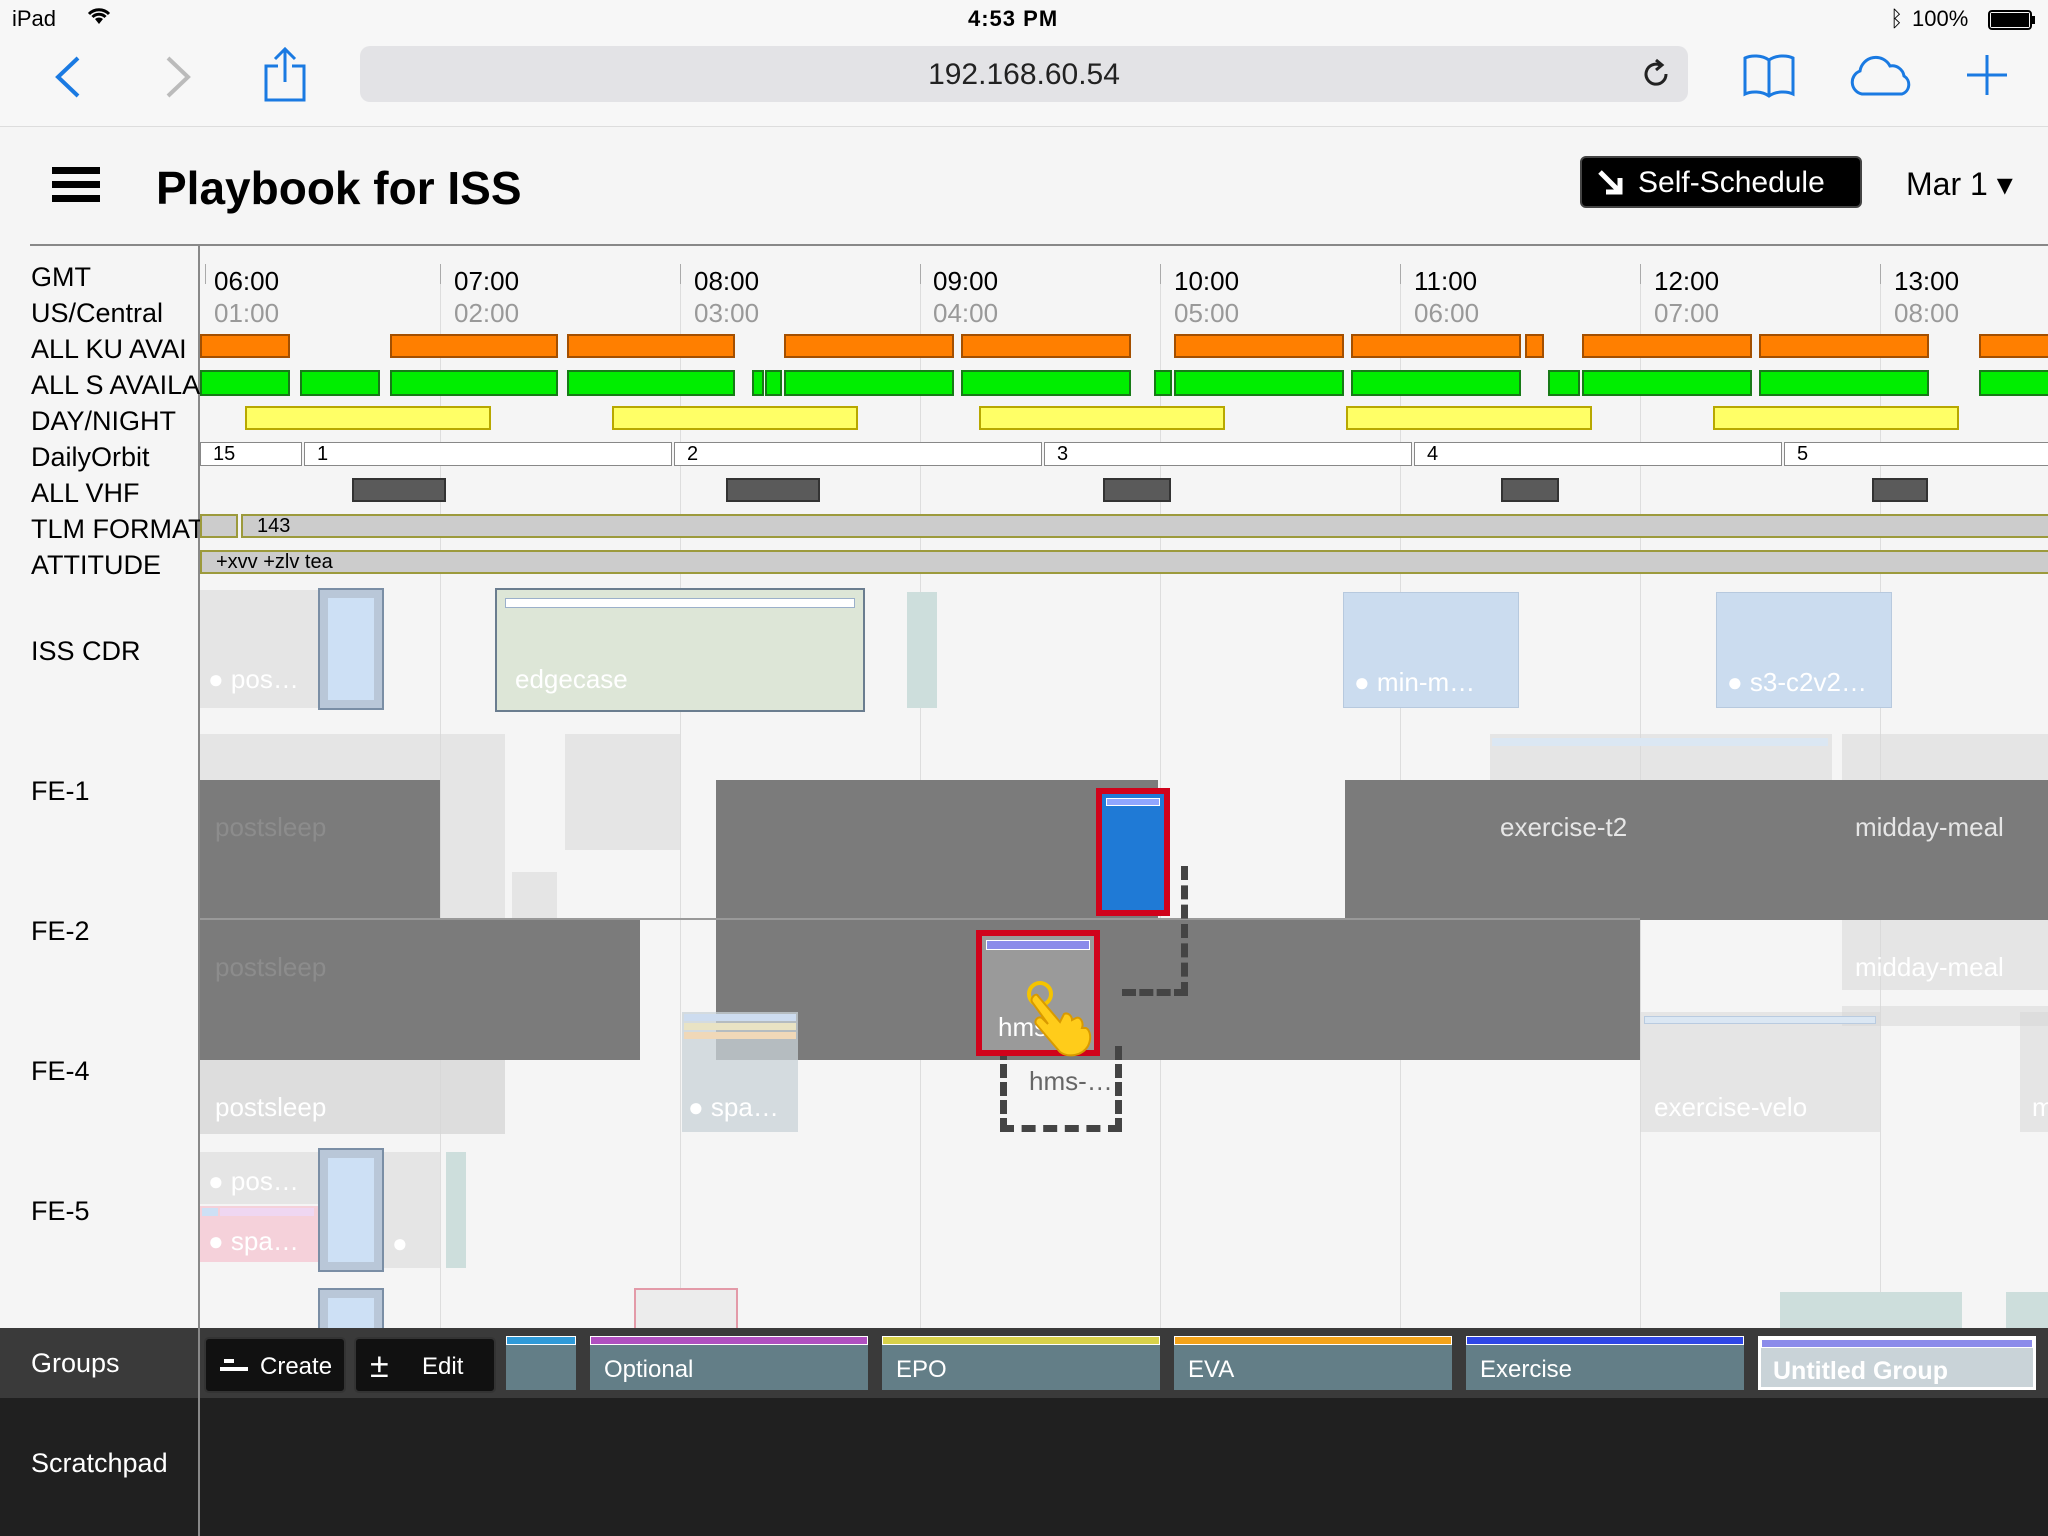 This screenshot has height=1536, width=2048. I want to click on group-chip-epo: EPO, so click(1021, 1363).